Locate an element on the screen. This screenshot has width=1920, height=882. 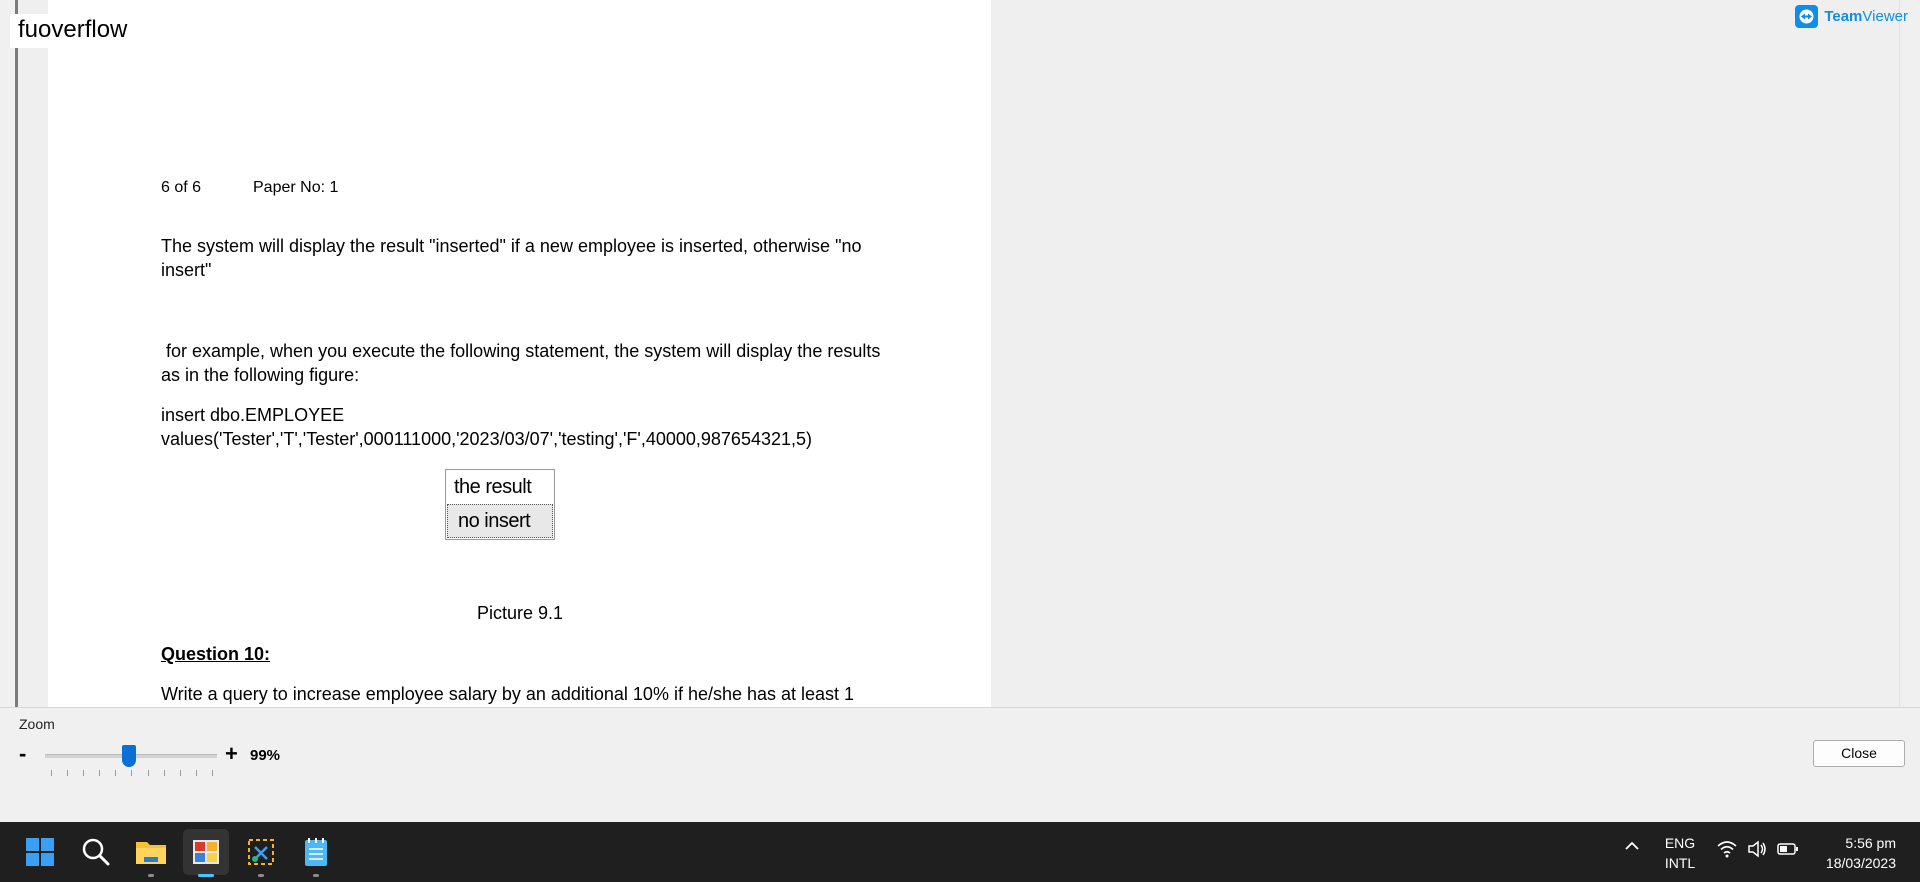
photo-viewer-icon is located at coordinates (206, 855).